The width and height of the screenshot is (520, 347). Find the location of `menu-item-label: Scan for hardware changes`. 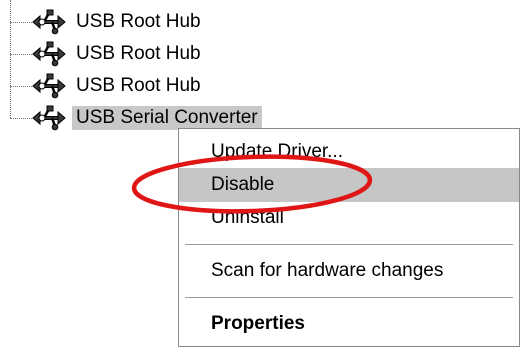

menu-item-label: Scan for hardware changes is located at coordinates (327, 270).